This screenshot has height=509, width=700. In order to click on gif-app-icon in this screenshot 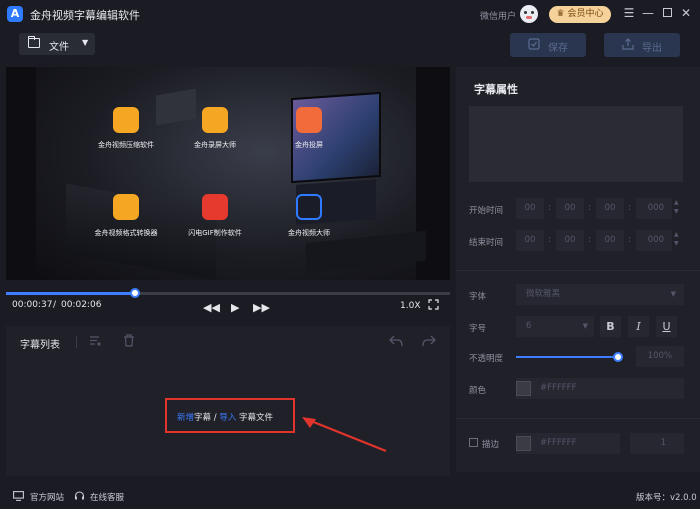, I will do `click(215, 207)`.